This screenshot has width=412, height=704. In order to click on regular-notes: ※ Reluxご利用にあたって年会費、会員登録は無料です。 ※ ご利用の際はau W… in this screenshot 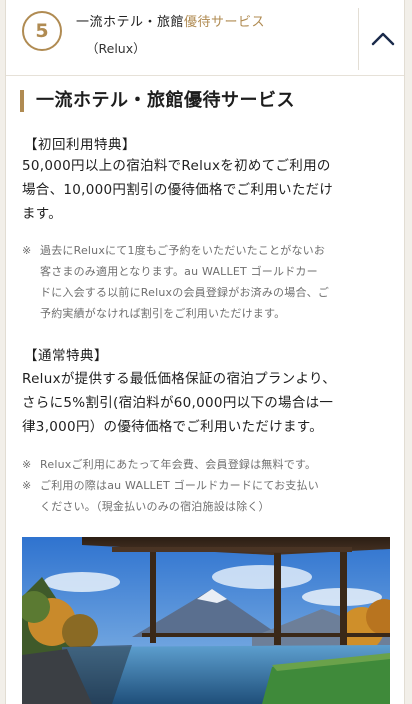, I will do `click(208, 485)`.